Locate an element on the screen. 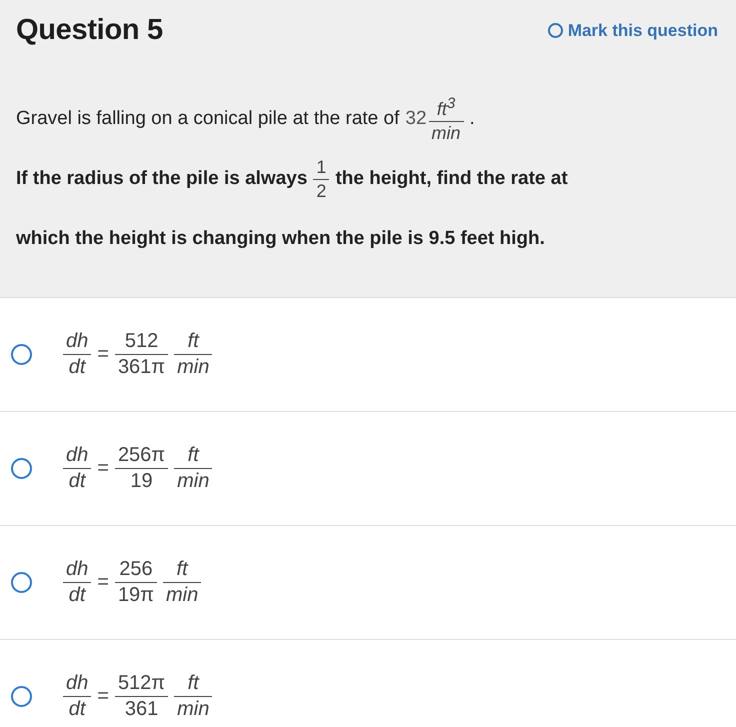  fraction-denominator: 361π is located at coordinates (141, 367).